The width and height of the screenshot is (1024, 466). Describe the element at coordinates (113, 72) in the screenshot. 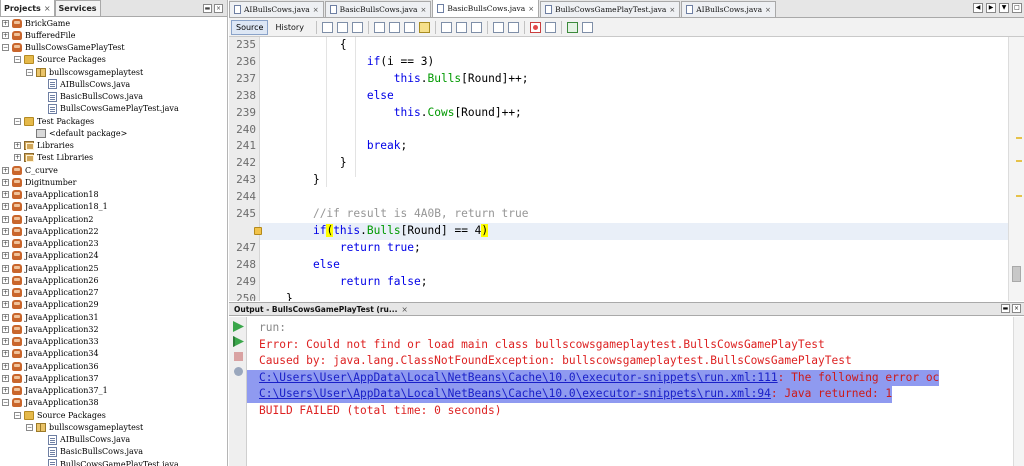

I see `tree-item: − bullscowsgameplaytest` at that location.